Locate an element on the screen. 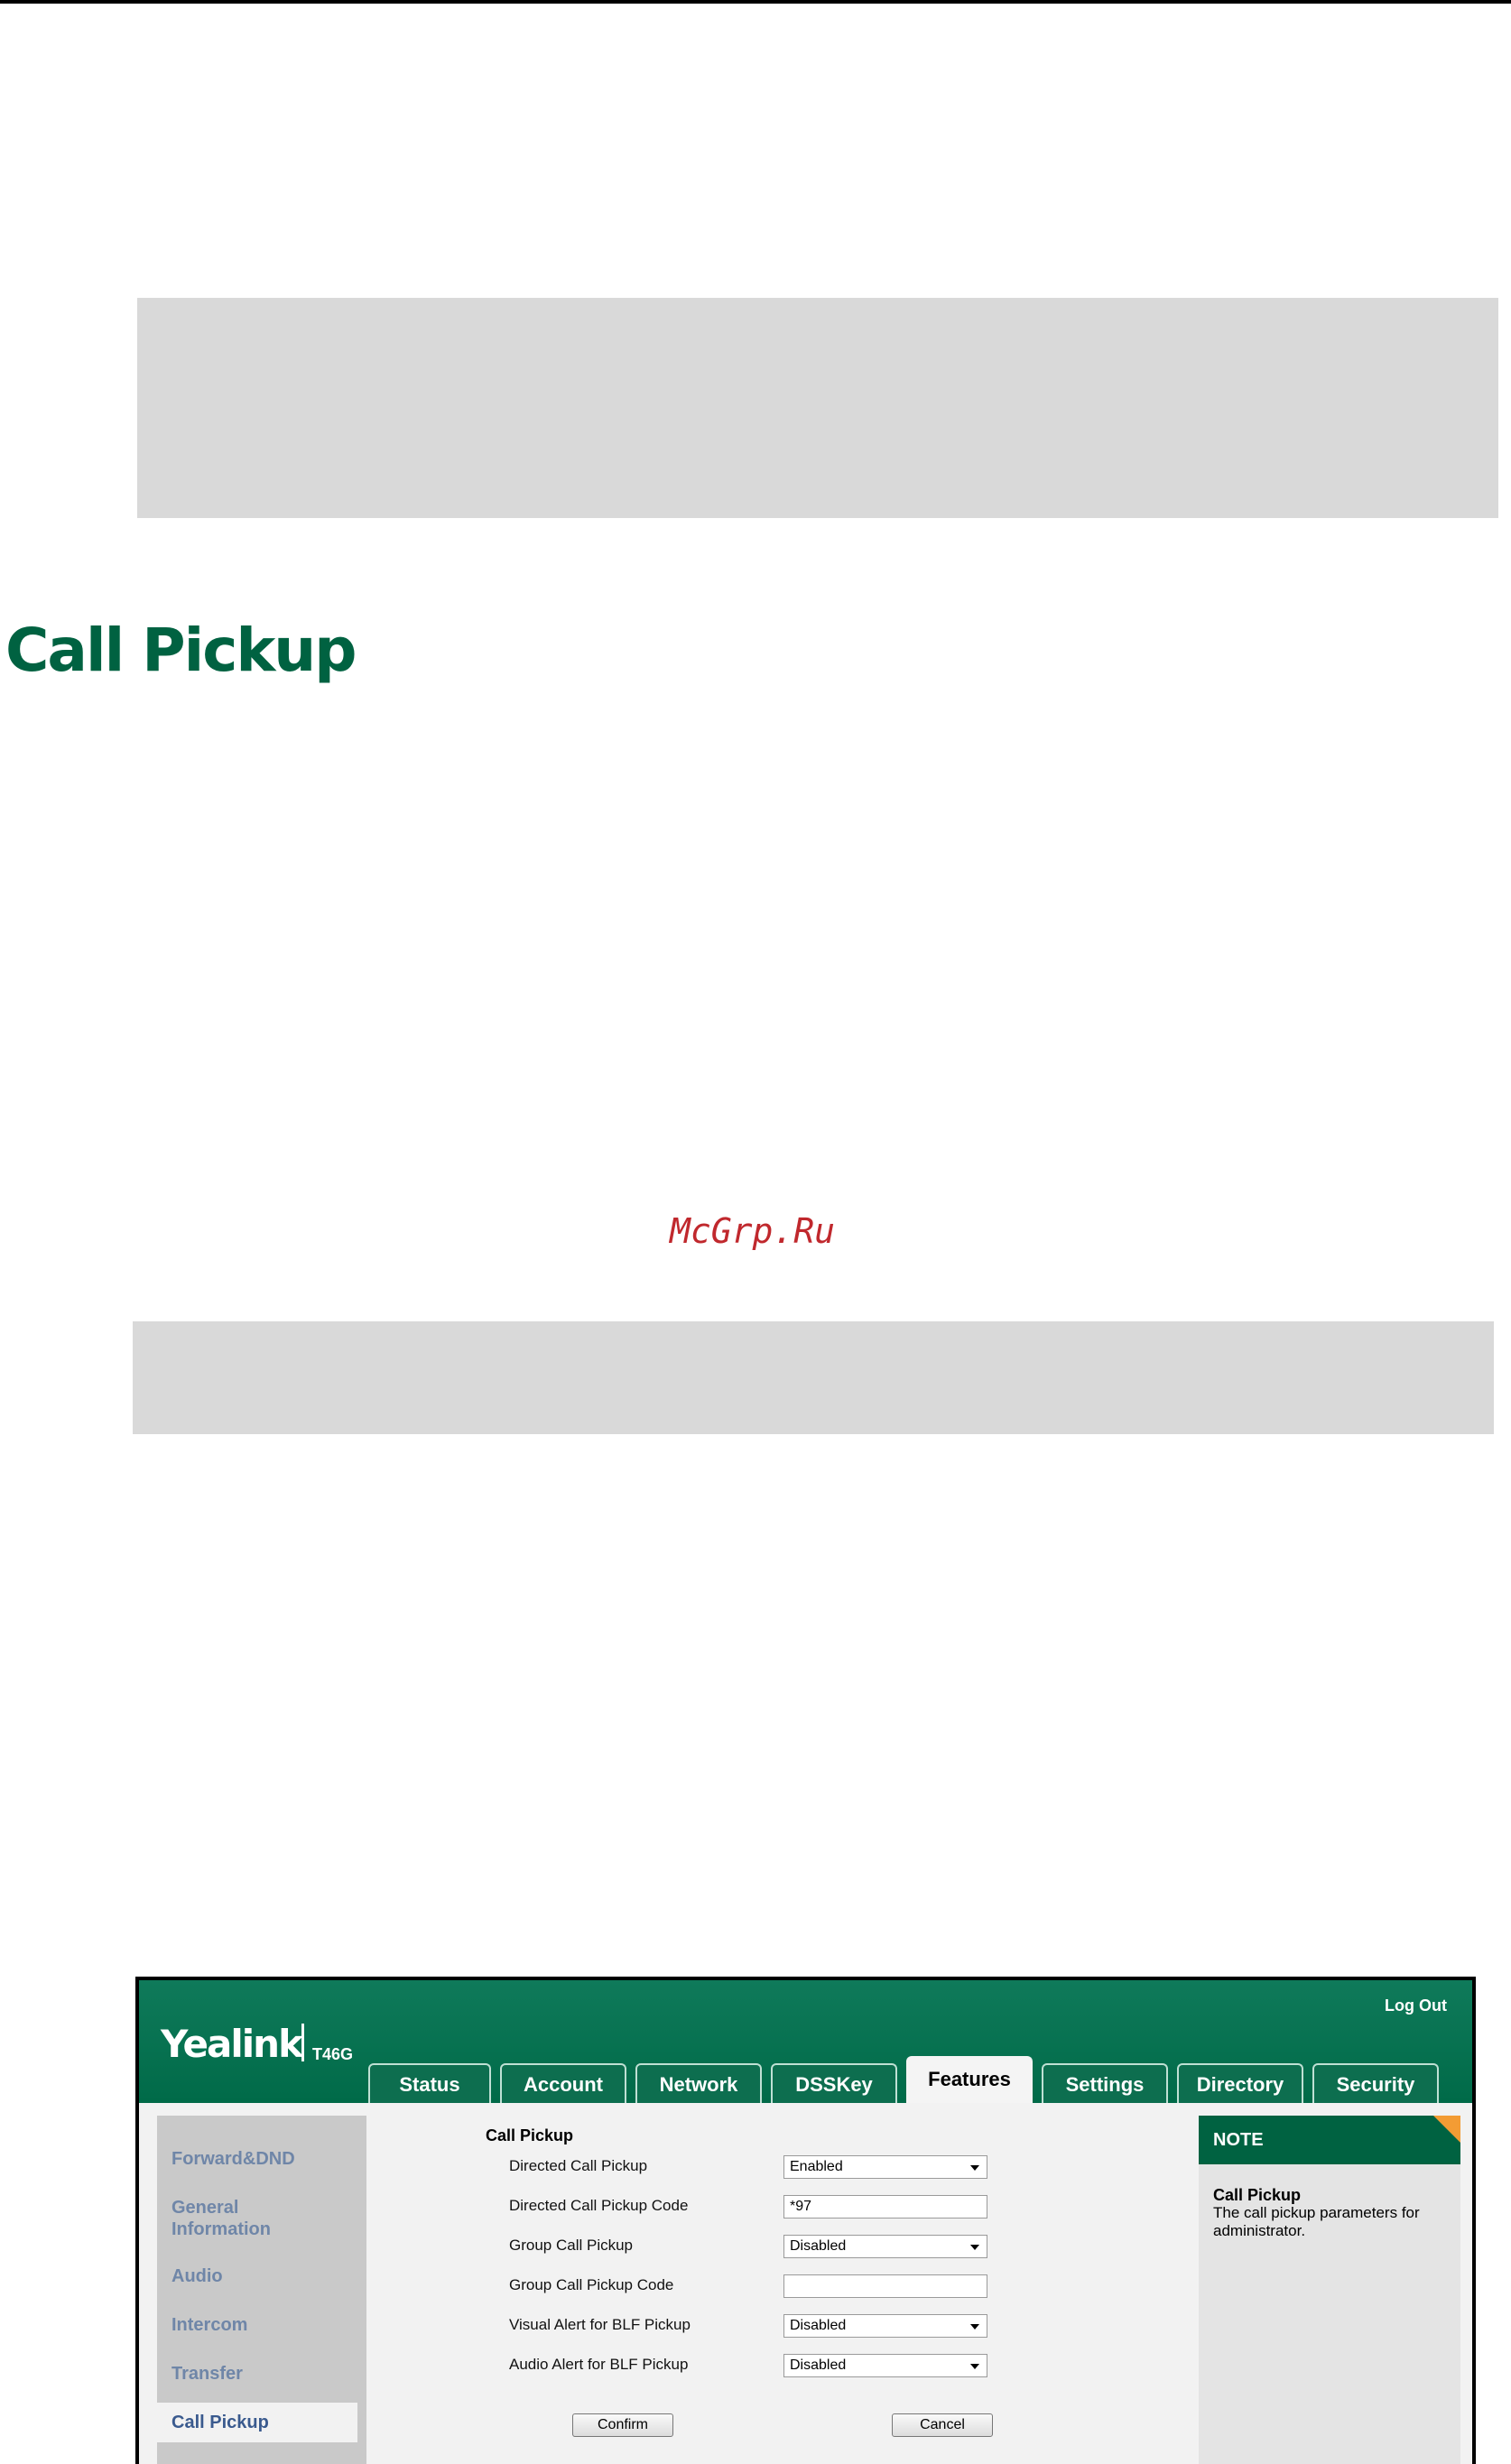 This screenshot has height=2464, width=1511. field-label-visual-alert-blf: Visual Alert for BLF Pickup is located at coordinates (600, 2324).